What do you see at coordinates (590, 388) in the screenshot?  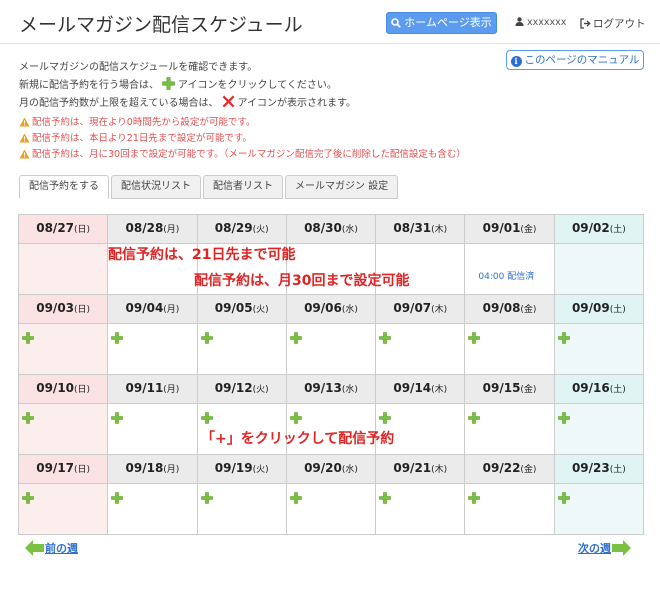 I see `calendar-date: 09/16` at bounding box center [590, 388].